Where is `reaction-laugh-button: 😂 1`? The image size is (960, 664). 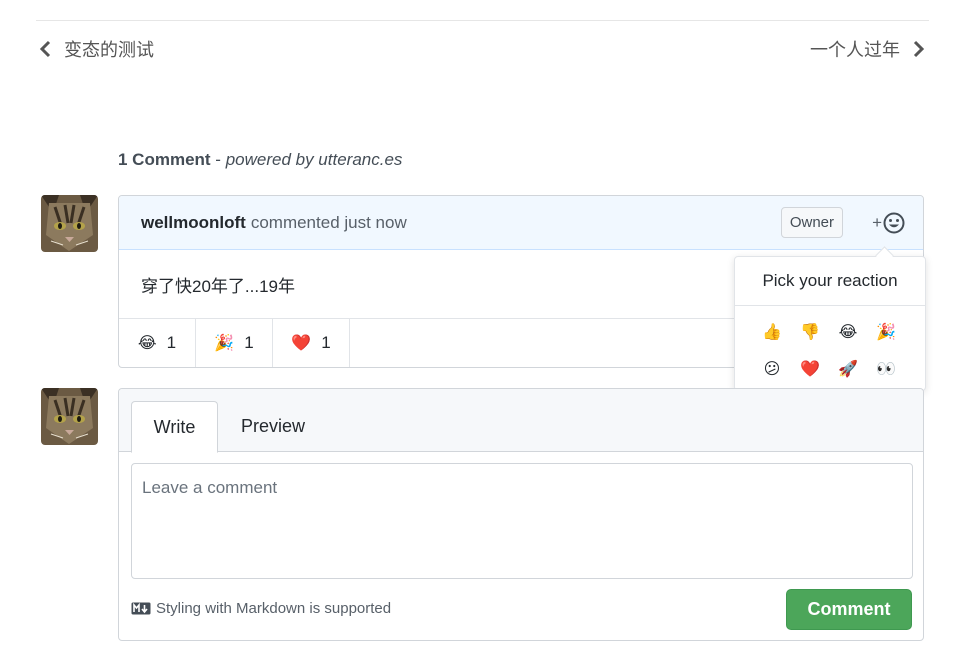
reaction-laugh-button: 😂 1 is located at coordinates (157, 343).